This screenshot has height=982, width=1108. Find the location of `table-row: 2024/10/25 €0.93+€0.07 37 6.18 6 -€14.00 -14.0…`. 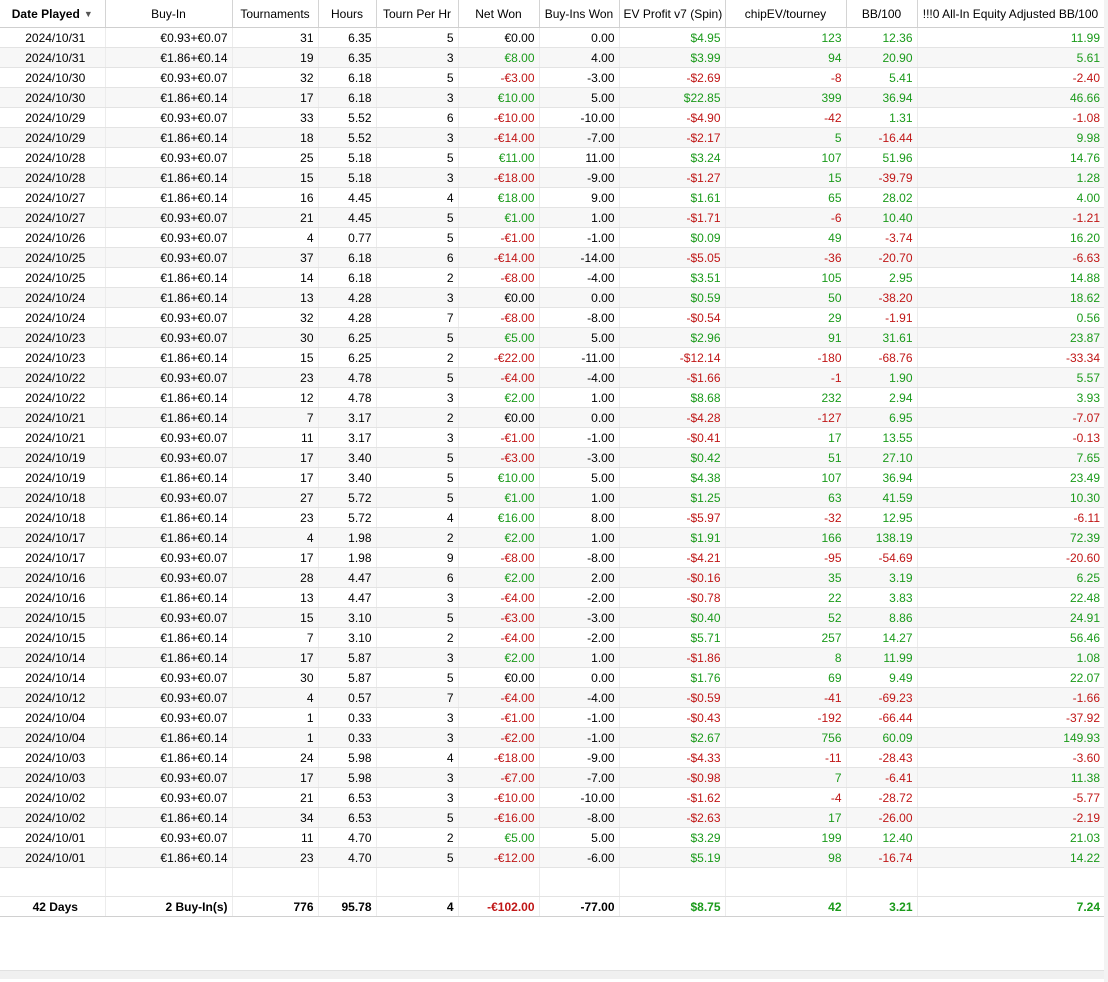

table-row: 2024/10/25 €0.93+€0.07 37 6.18 6 -€14.00 -14.0… is located at coordinates (552, 257).